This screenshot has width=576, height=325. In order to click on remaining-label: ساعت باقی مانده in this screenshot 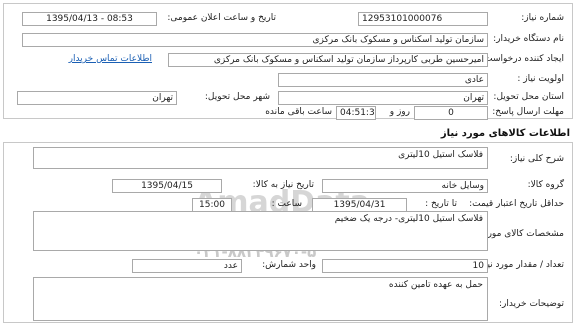, I will do `click(298, 112)`.